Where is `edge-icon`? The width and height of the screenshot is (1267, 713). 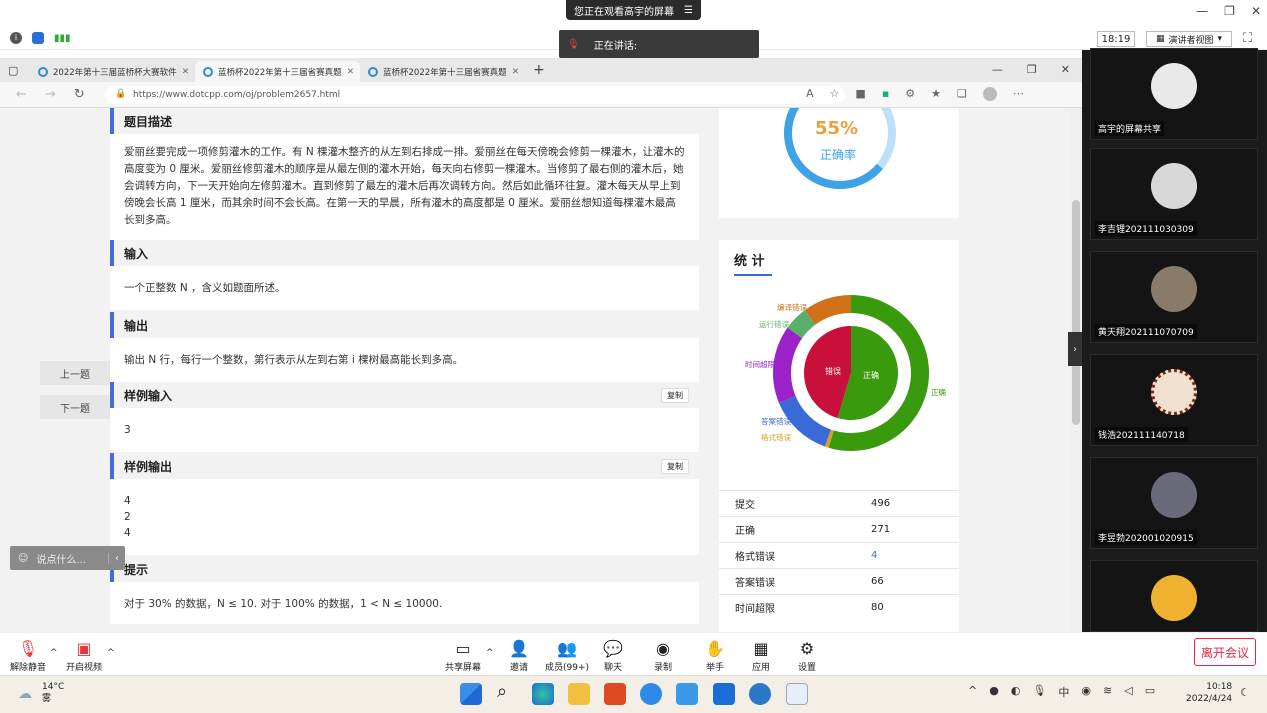
edge-icon is located at coordinates (543, 694).